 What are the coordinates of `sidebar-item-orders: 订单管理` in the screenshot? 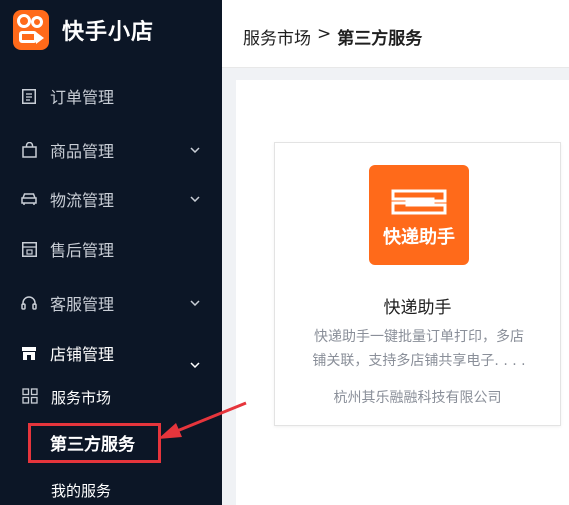 It's located at (111, 96).